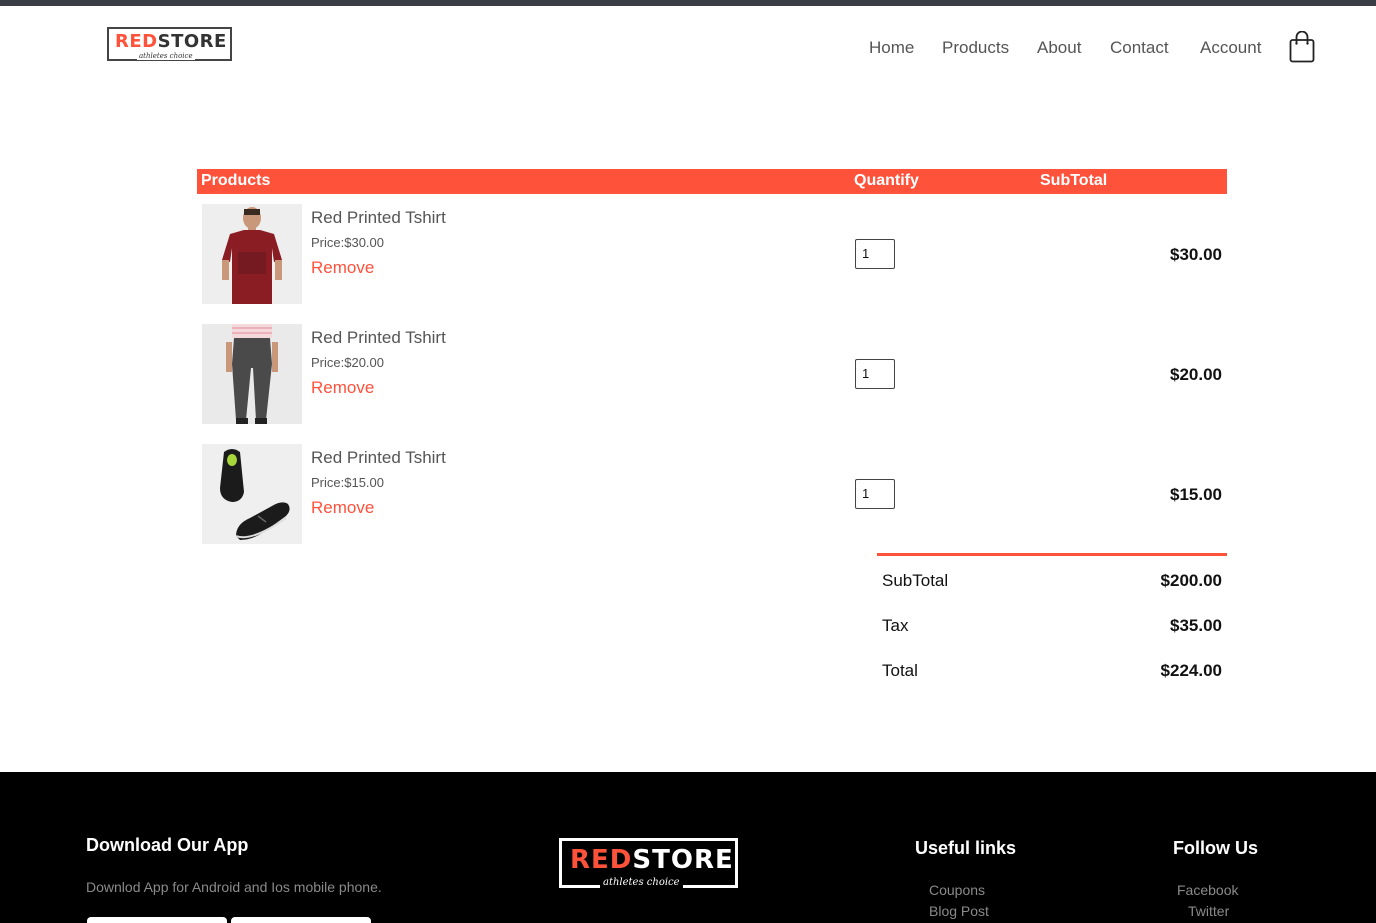  I want to click on row-subtotal: $15.00, so click(1196, 494).